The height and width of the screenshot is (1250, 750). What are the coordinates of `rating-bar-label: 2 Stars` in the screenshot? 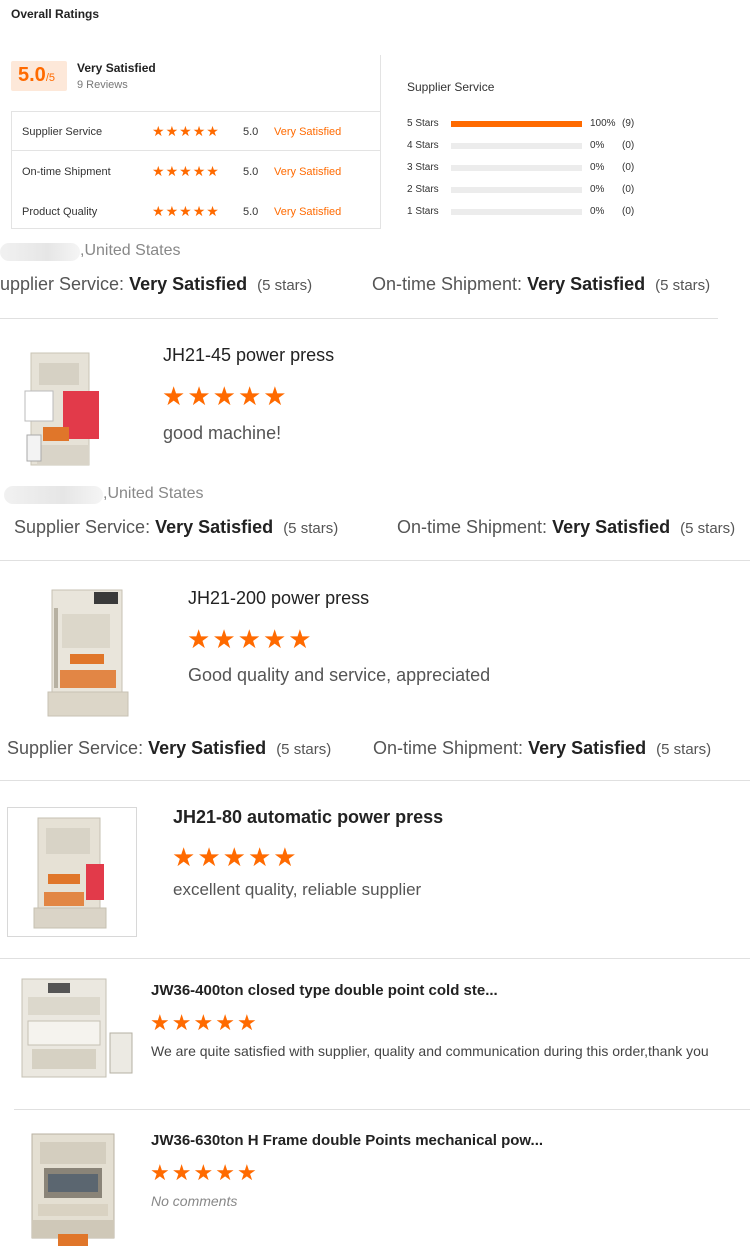 It's located at (423, 189).